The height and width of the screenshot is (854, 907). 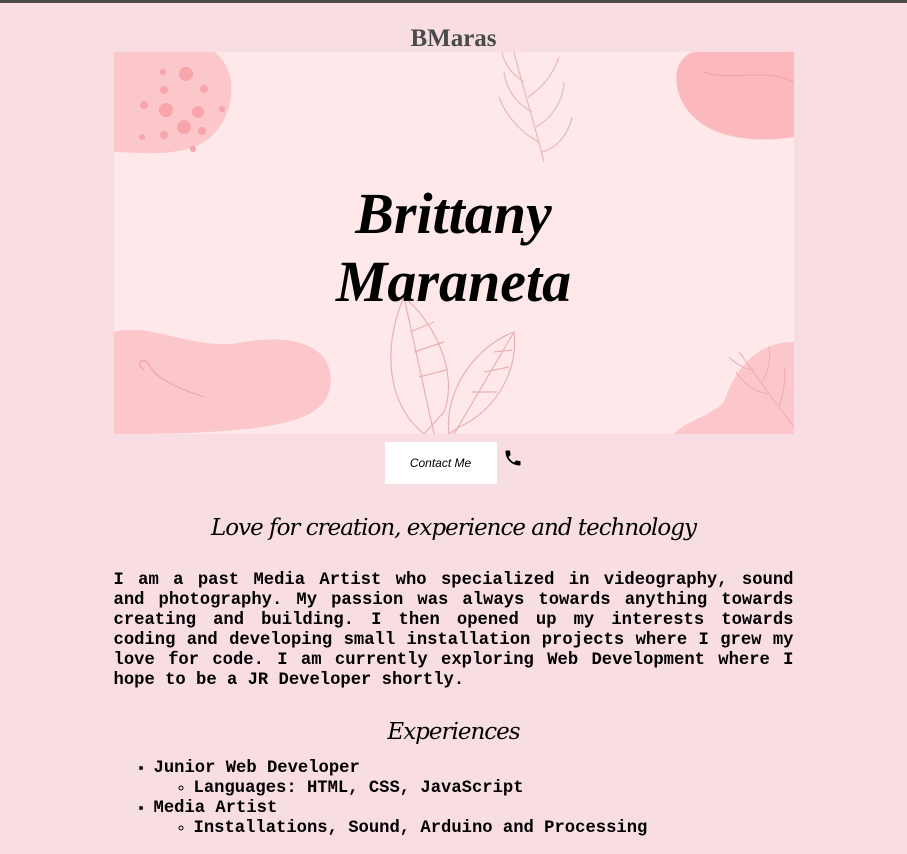 What do you see at coordinates (453, 281) in the screenshot?
I see `last-name: Maraneta` at bounding box center [453, 281].